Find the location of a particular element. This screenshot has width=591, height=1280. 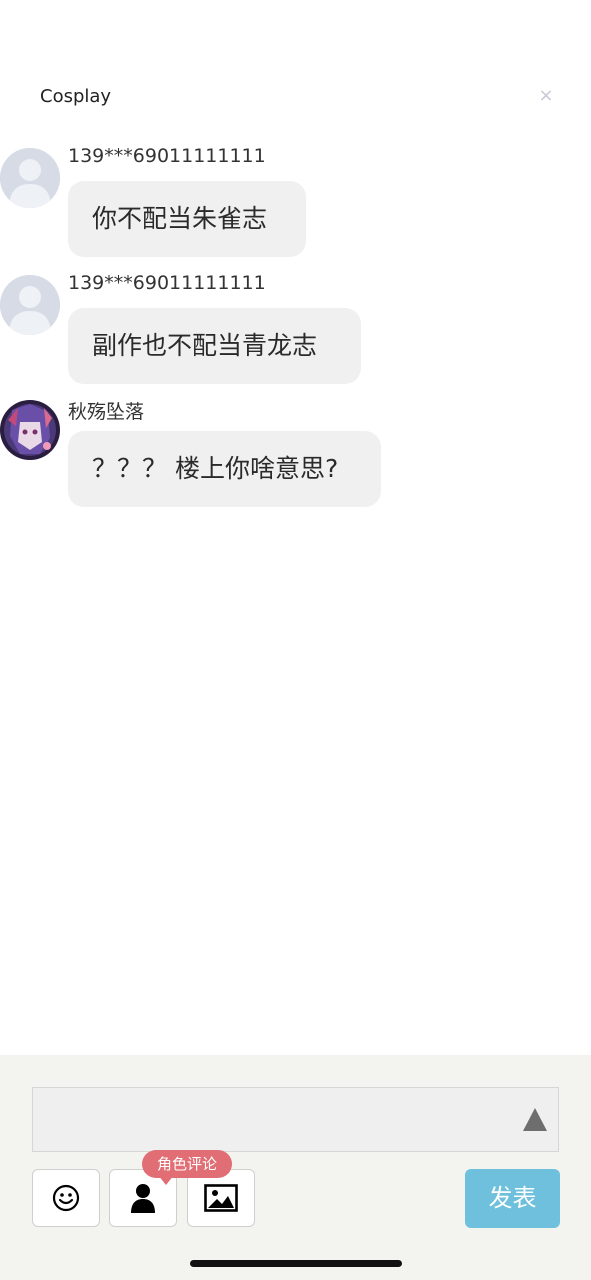

message-bubble: 副作也不配当青龙志 is located at coordinates (214, 346).